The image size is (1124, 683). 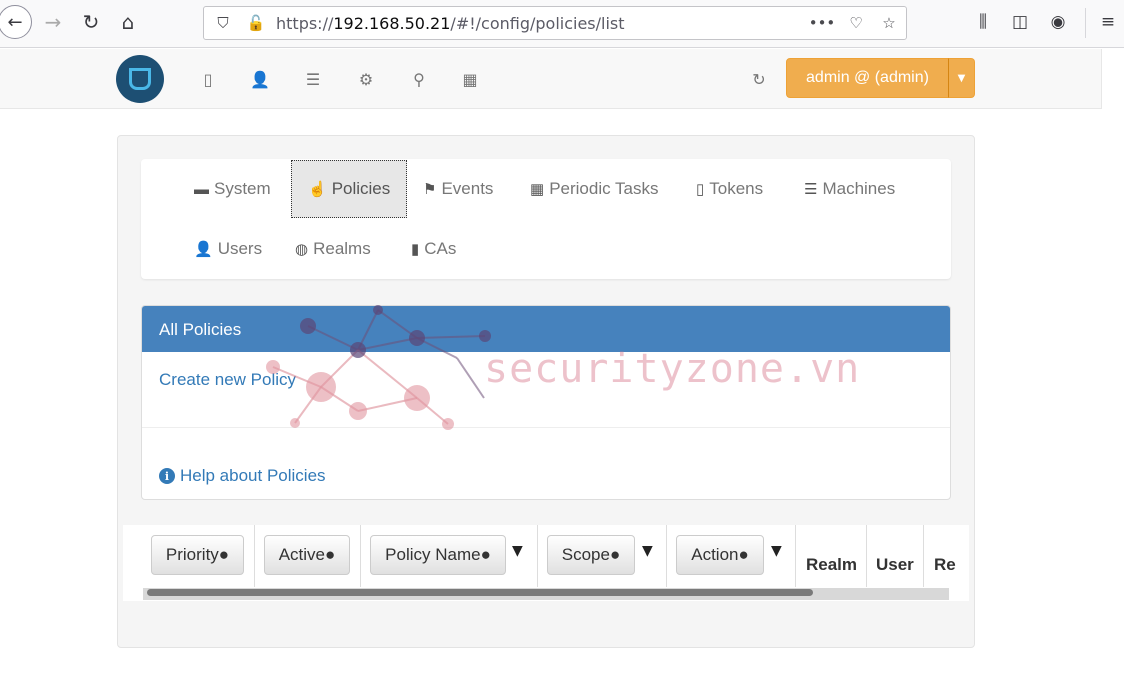 I want to click on filter-scope-icon: ▼, so click(x=647, y=551).